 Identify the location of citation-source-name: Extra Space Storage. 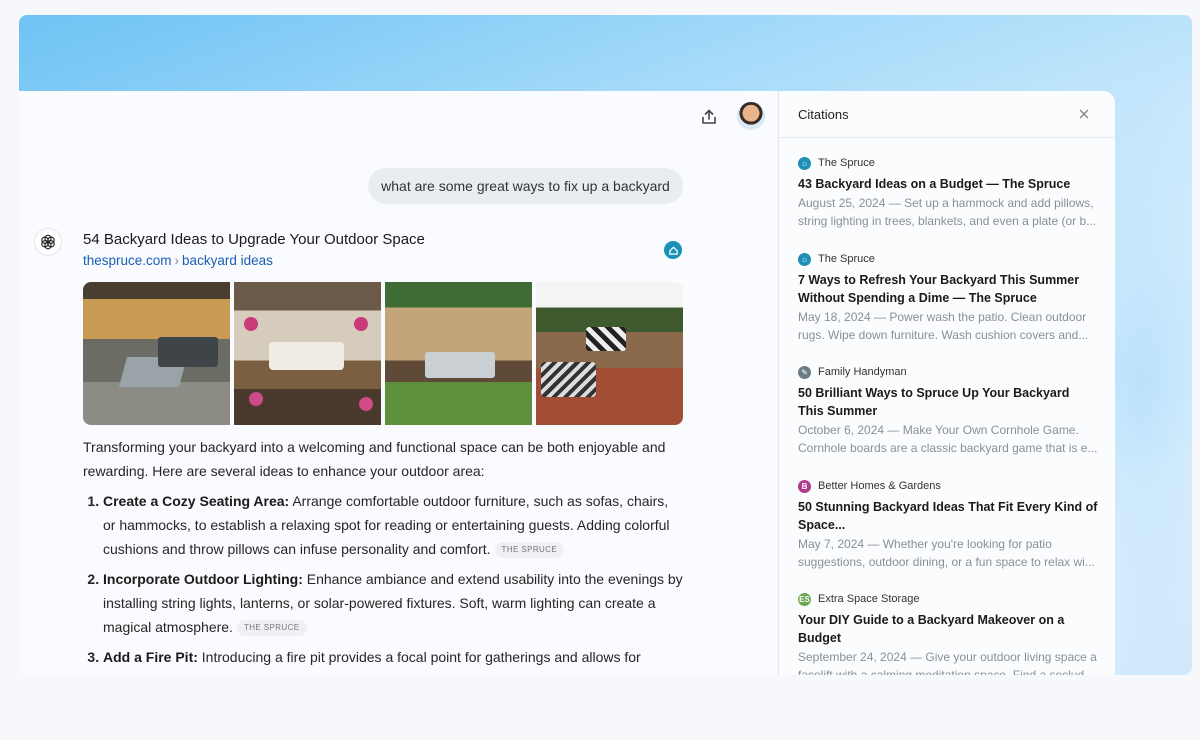
(869, 599).